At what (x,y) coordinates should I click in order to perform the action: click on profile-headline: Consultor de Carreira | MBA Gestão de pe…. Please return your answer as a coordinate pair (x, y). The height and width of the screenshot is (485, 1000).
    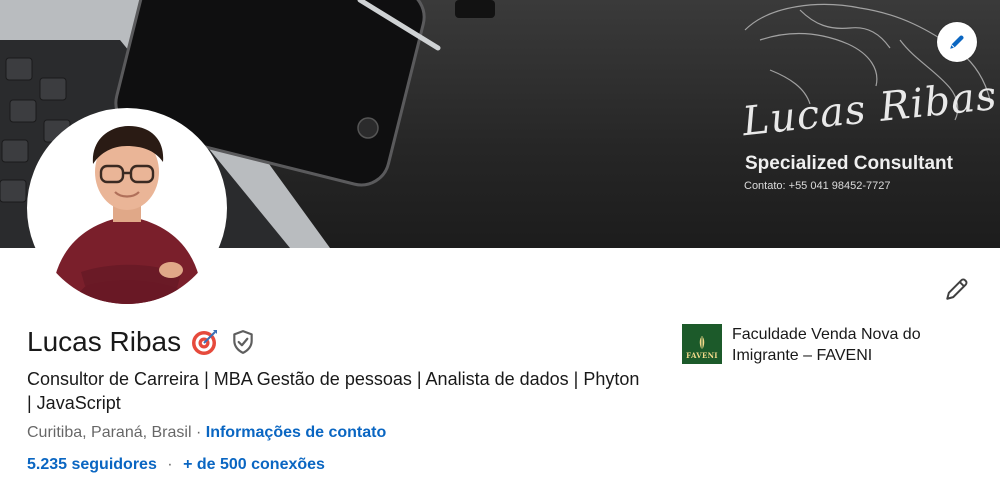
    Looking at the image, I should click on (333, 391).